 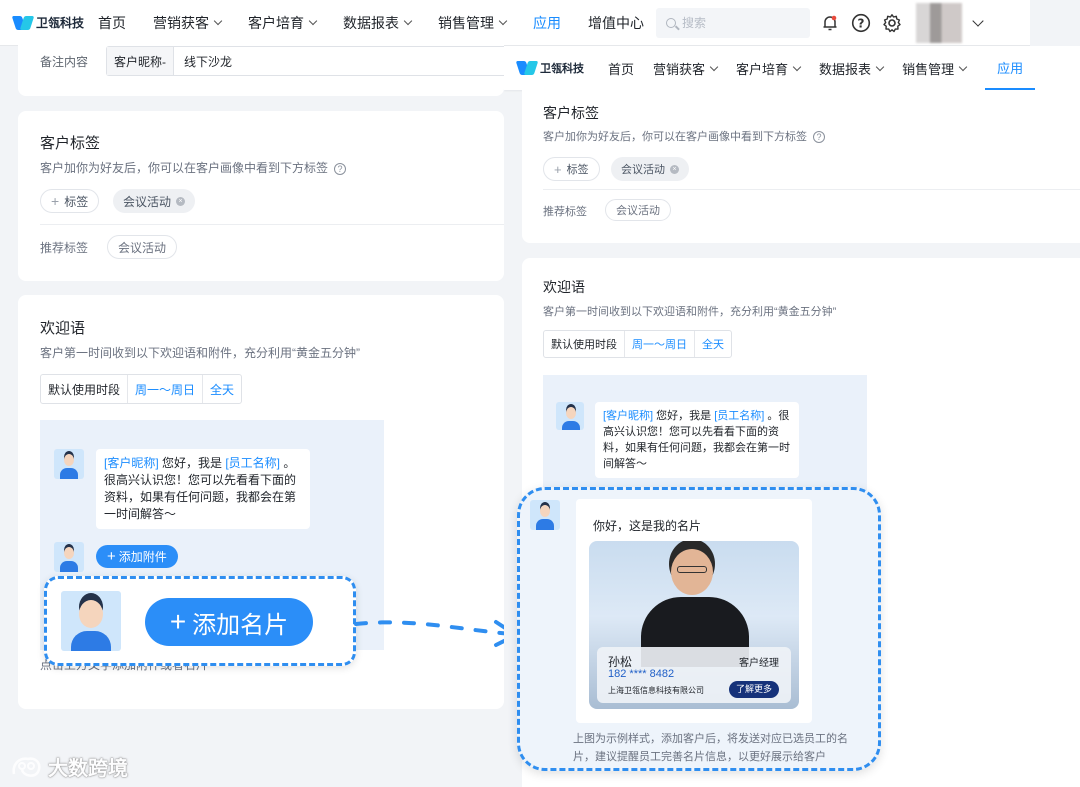 I want to click on remarks-card: 备注内容 客户昵称- 线下沙龙, so click(x=261, y=66).